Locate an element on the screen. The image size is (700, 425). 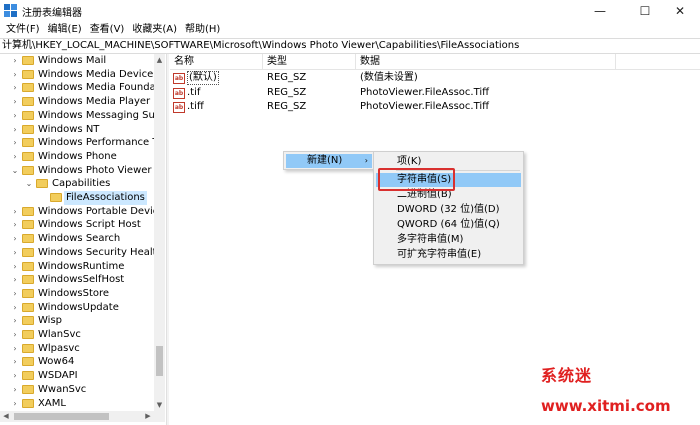
submenu-item-dword-value: DWORD (32 位)值(D) is located at coordinates (448, 210).